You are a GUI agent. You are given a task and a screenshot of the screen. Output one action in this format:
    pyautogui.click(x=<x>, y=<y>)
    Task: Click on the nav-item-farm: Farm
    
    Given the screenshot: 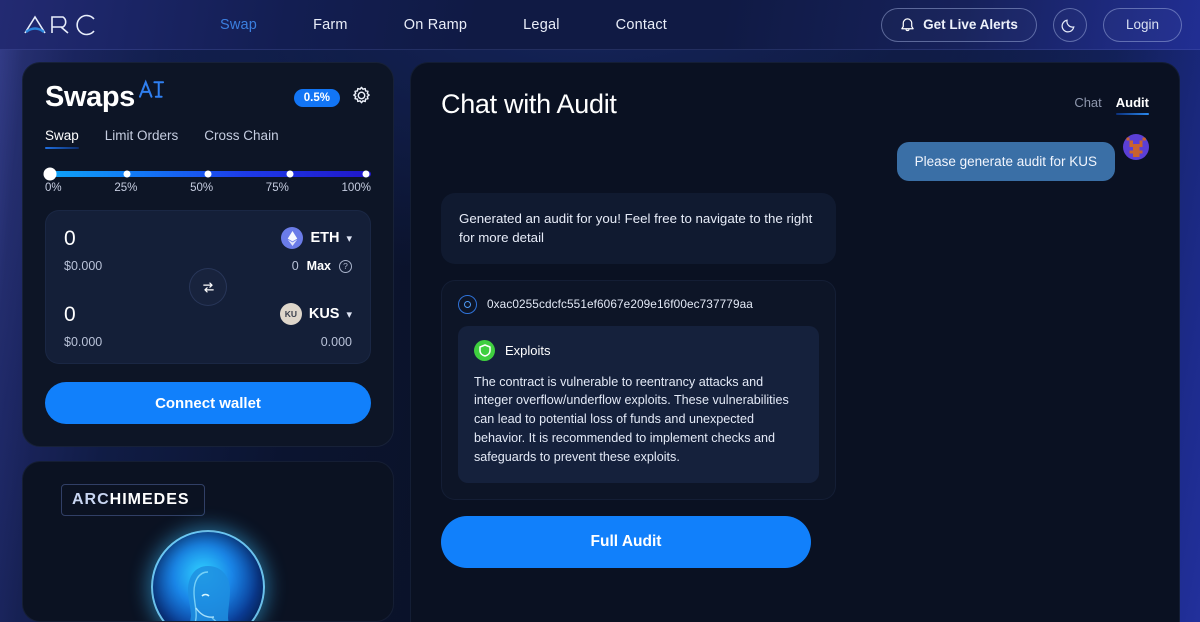 What is the action you would take?
    pyautogui.click(x=330, y=25)
    